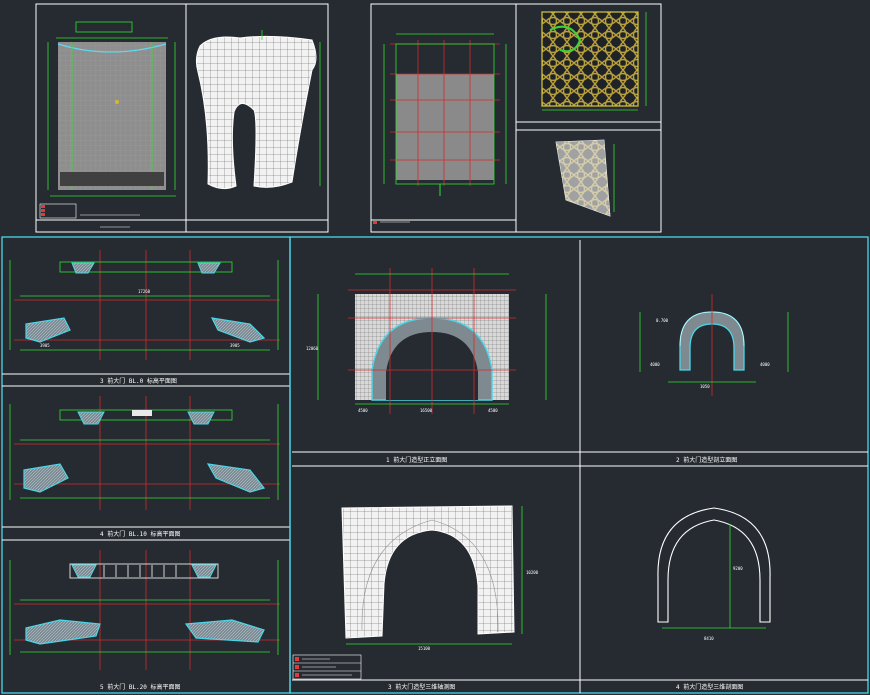  What do you see at coordinates (45, 345) in the screenshot?
I see `plan-dim-left: 3905` at bounding box center [45, 345].